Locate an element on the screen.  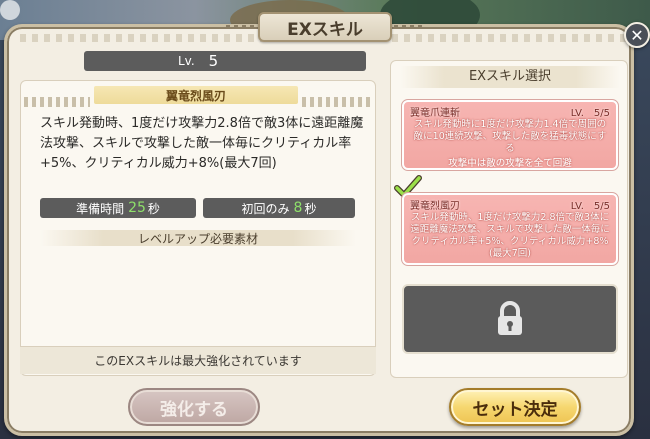
prep-time-box: 準備時間 25 秒 is located at coordinates (118, 208).